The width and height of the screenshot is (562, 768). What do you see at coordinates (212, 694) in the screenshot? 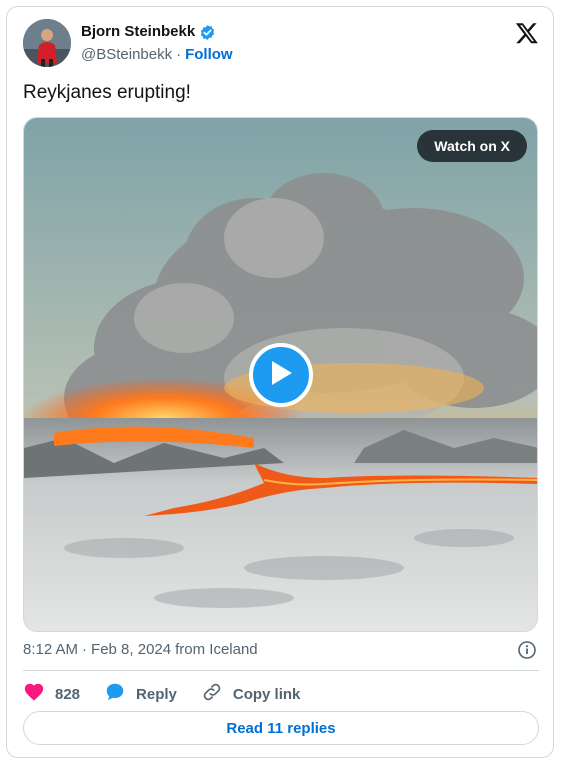
I see `link-icon` at bounding box center [212, 694].